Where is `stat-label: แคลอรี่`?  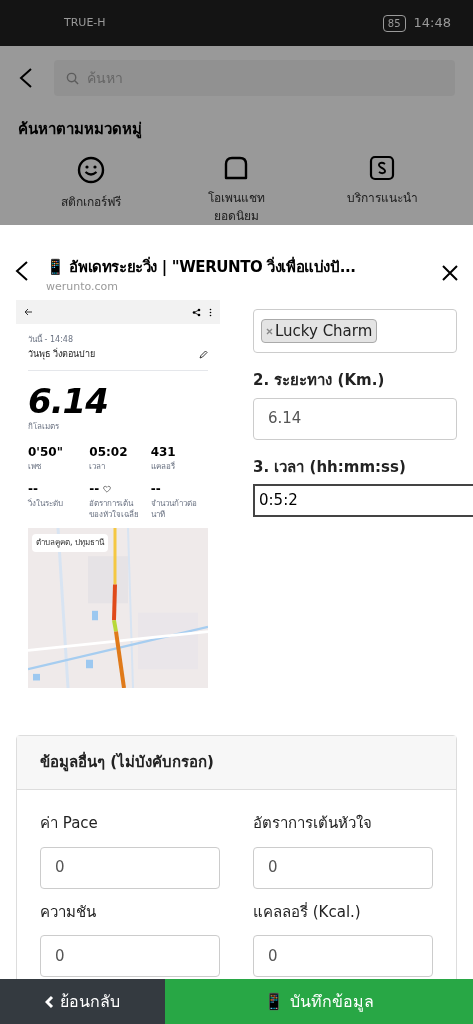
stat-label: แคลอรี่ is located at coordinates (163, 466).